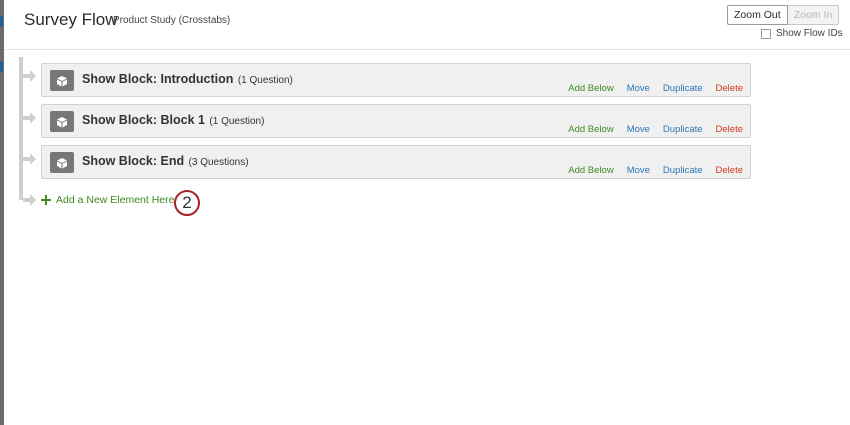  Describe the element at coordinates (187, 203) in the screenshot. I see `step-number-badge: 2` at that location.